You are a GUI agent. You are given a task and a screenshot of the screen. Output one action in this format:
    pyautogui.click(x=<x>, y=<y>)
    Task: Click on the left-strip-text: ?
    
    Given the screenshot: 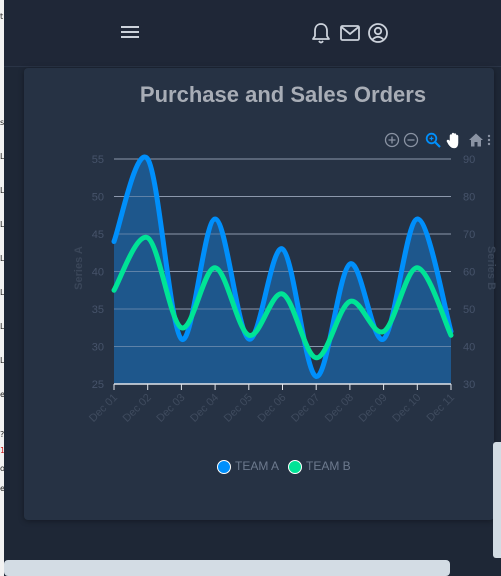 What is the action you would take?
    pyautogui.click(x=2, y=434)
    